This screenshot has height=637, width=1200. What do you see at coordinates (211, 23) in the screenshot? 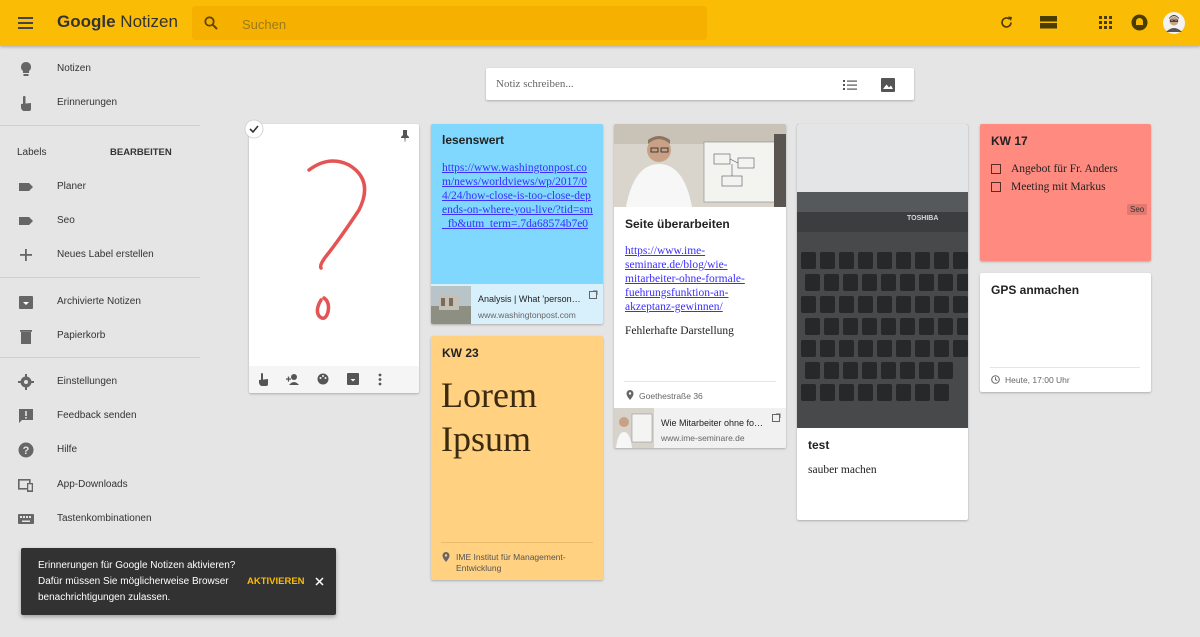
I see `search-icon` at bounding box center [211, 23].